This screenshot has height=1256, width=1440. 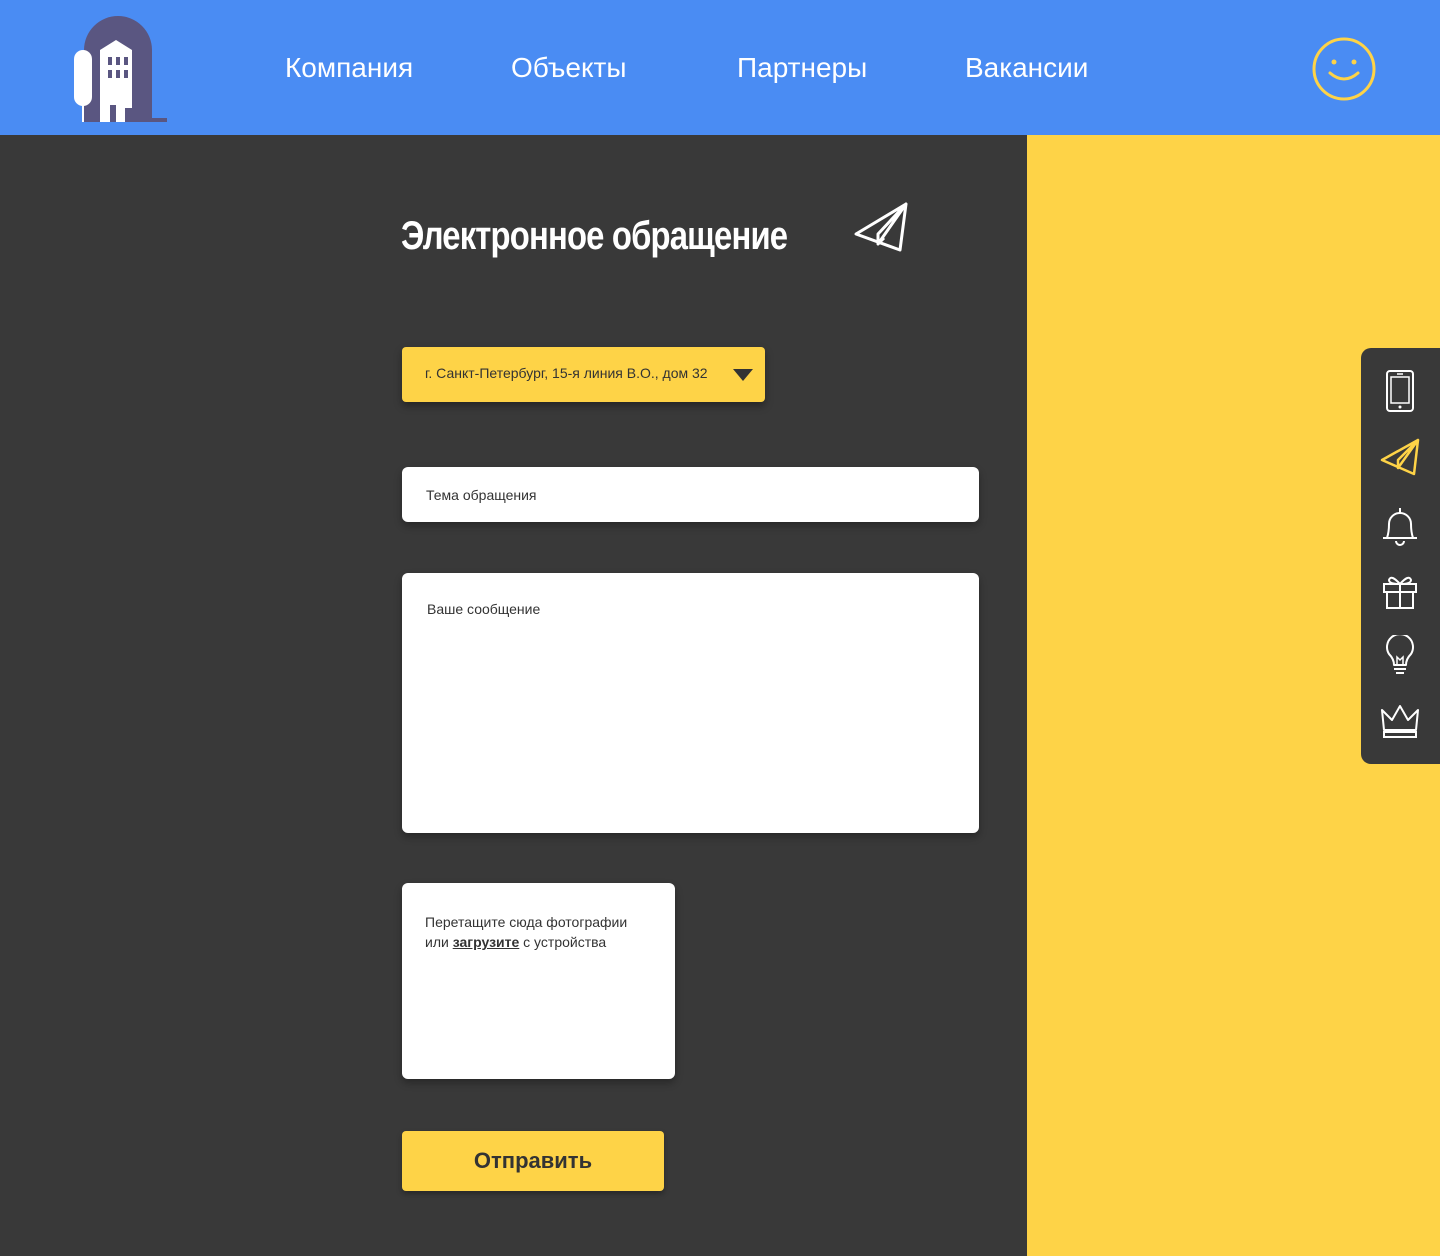 I want to click on lightbulb-icon, so click(x=1400, y=656).